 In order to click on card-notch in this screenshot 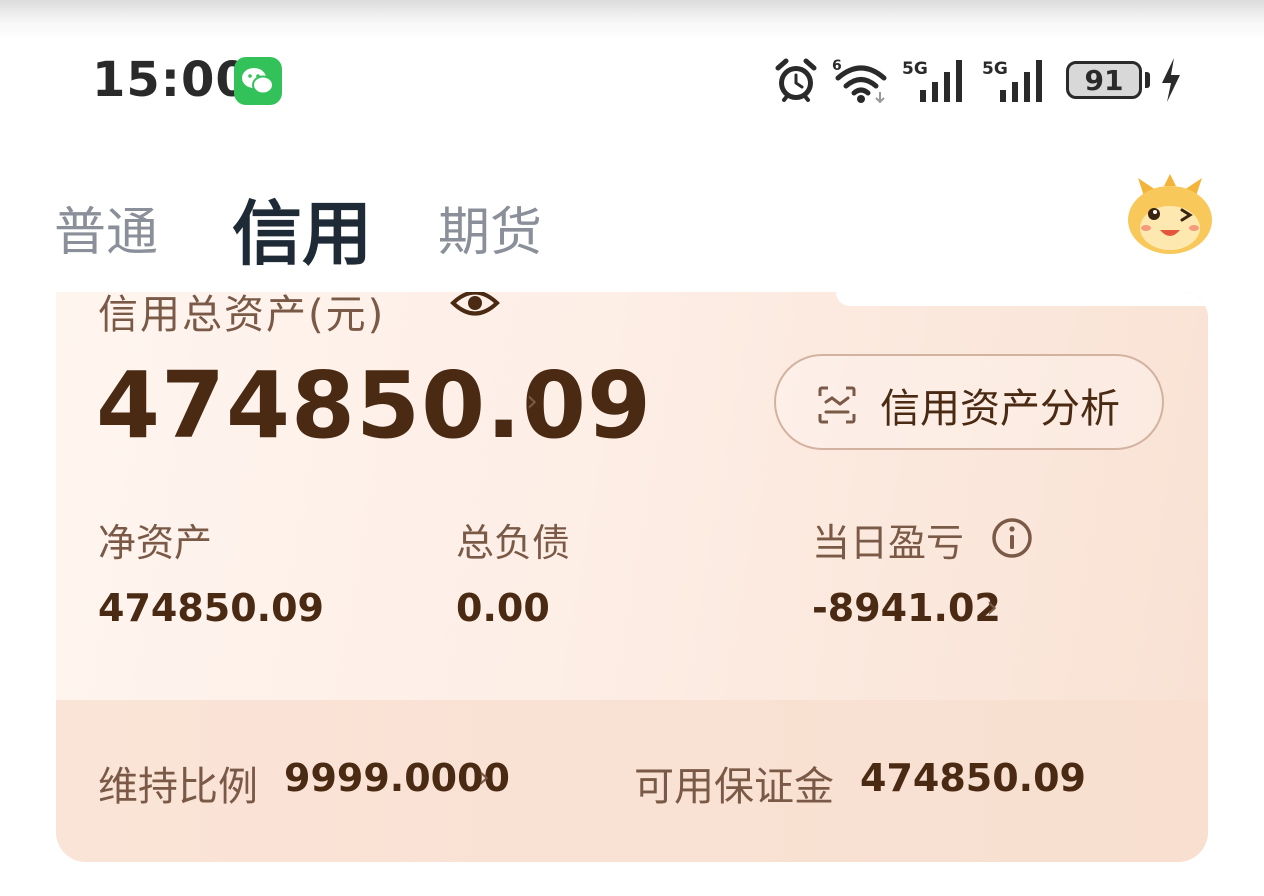, I will do `click(1022, 299)`.